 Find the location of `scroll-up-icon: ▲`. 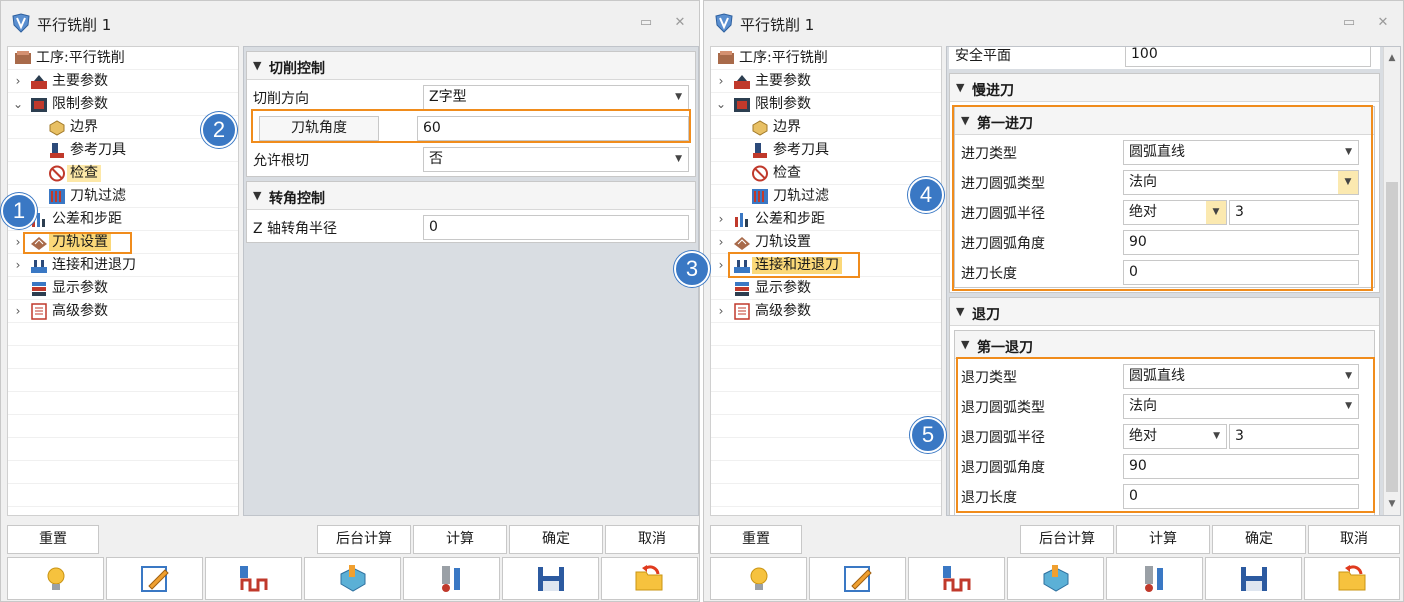

scroll-up-icon: ▲ is located at coordinates (1392, 58).